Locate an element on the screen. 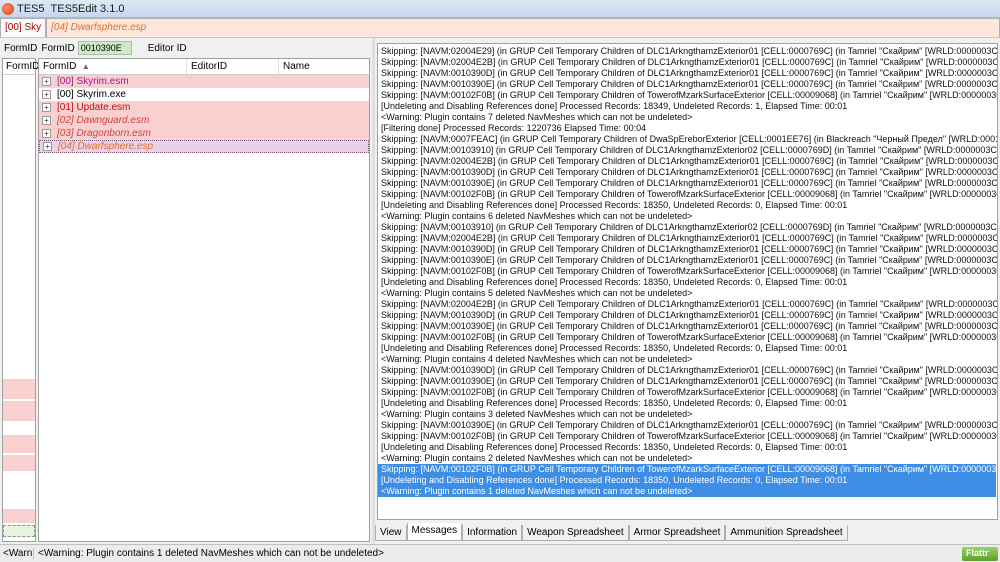 This screenshot has width=1000, height=562. tab-ammunition-spreadsheet: Ammunition Spreadsheet is located at coordinates (786, 533).